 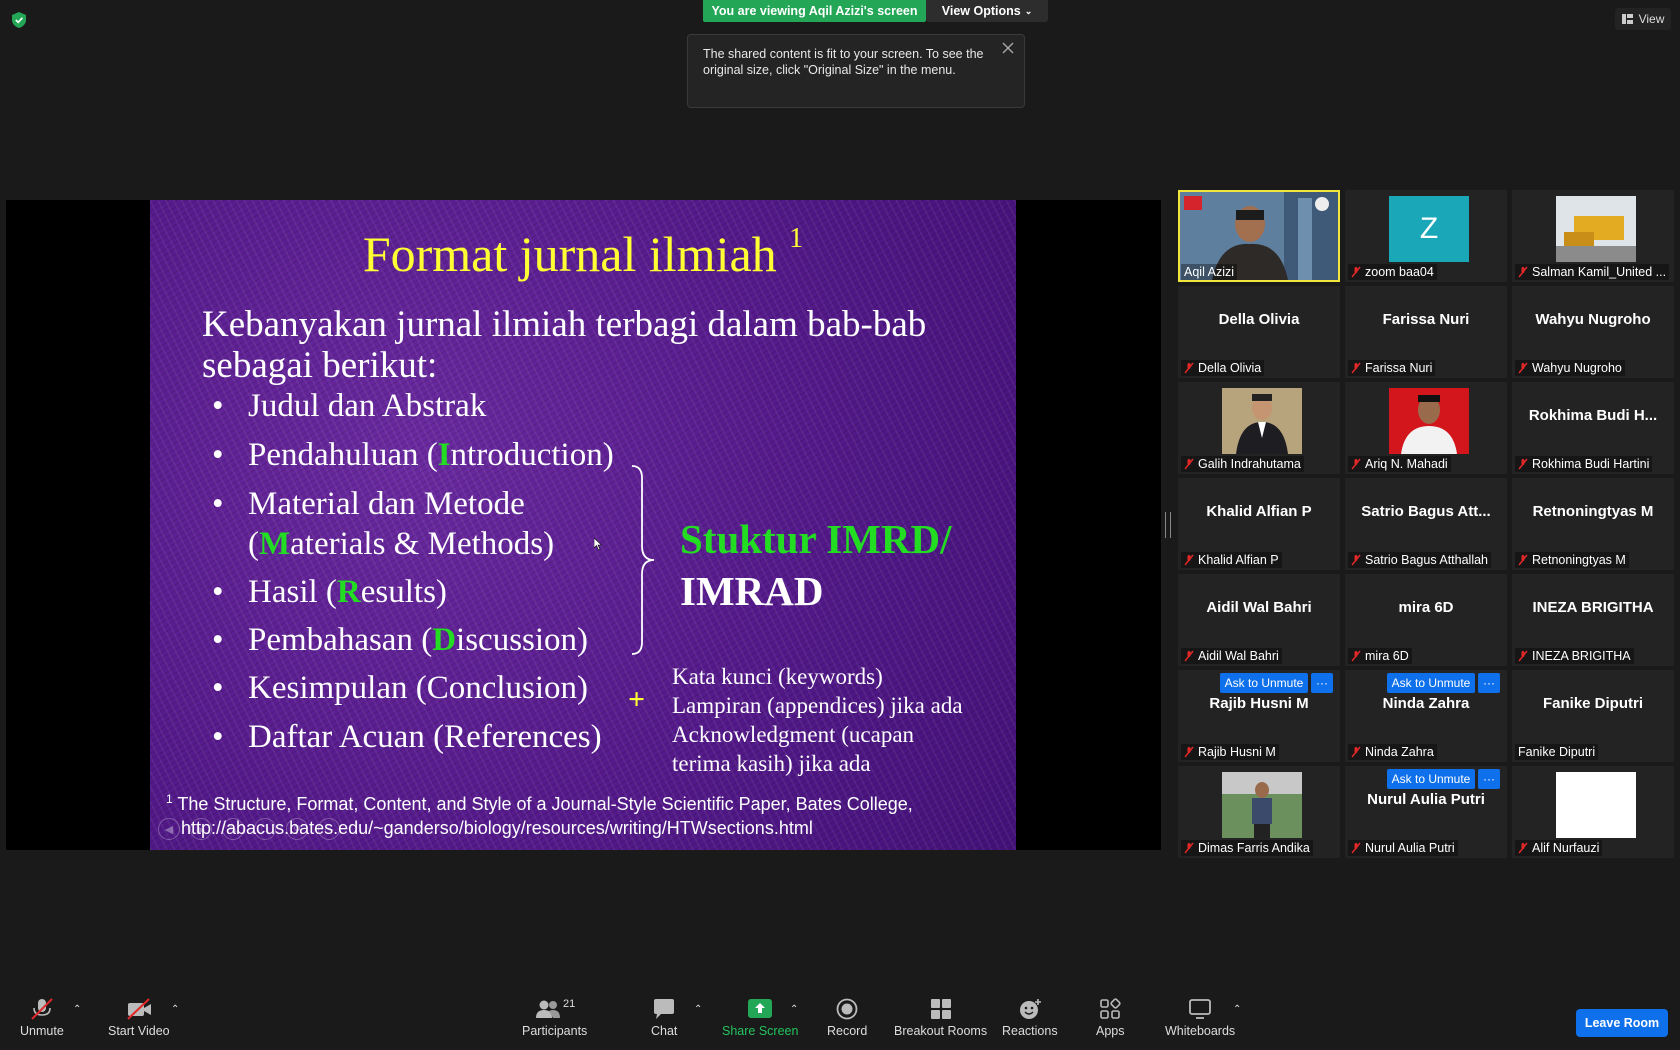 What do you see at coordinates (329, 829) in the screenshot?
I see `more-options-icon: ⋯` at bounding box center [329, 829].